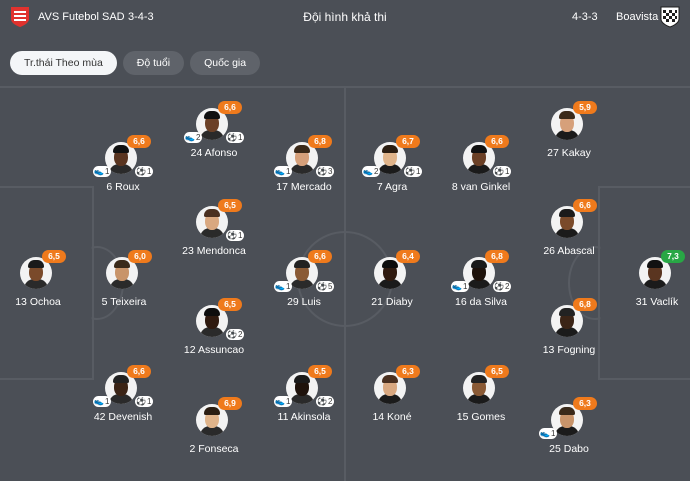 The image size is (690, 481). Describe the element at coordinates (569, 449) in the screenshot. I see `player-name: 25 Dabo` at that location.